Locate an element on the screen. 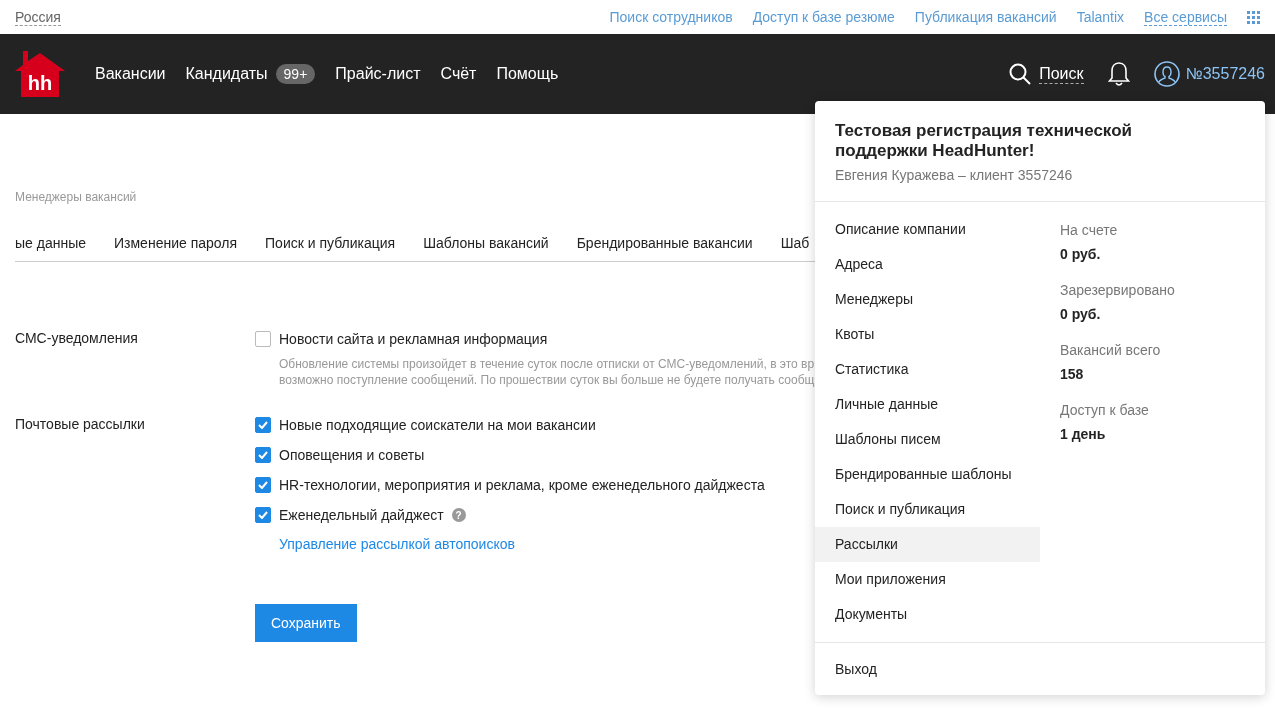  section-label: СМС-уведомления is located at coordinates (77, 339).